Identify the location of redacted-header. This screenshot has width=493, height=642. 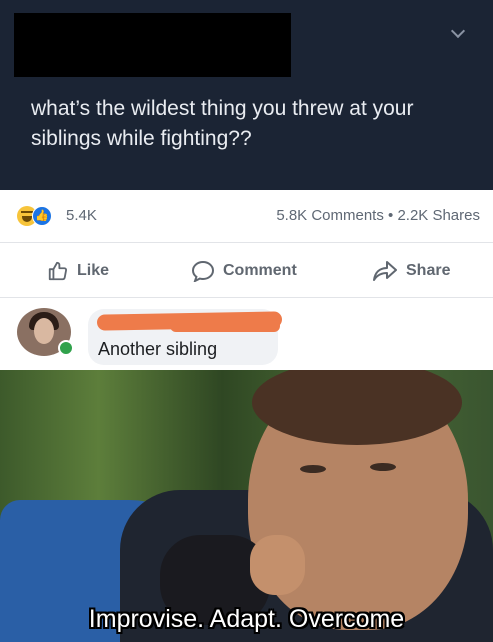
(152, 45).